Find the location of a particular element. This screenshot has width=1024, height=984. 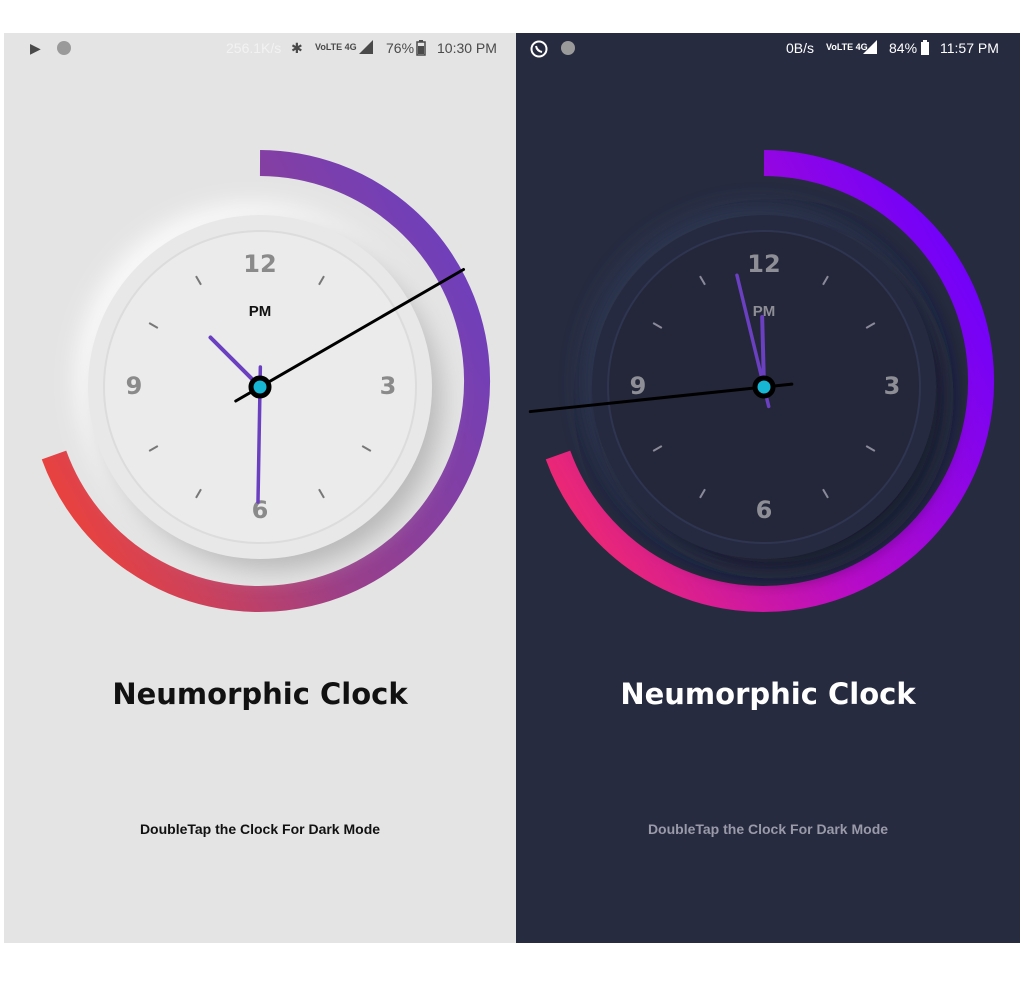

status-bar: 0B/s VoLTE 4G 84% 11:57 PM is located at coordinates (768, 47).